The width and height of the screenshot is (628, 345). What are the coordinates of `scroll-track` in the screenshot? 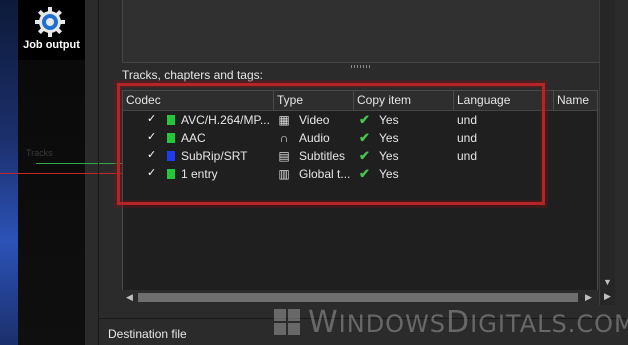 It's located at (358, 297).